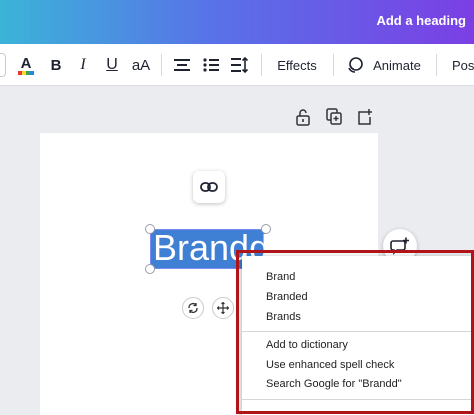  I want to click on align-center-icon, so click(182, 65).